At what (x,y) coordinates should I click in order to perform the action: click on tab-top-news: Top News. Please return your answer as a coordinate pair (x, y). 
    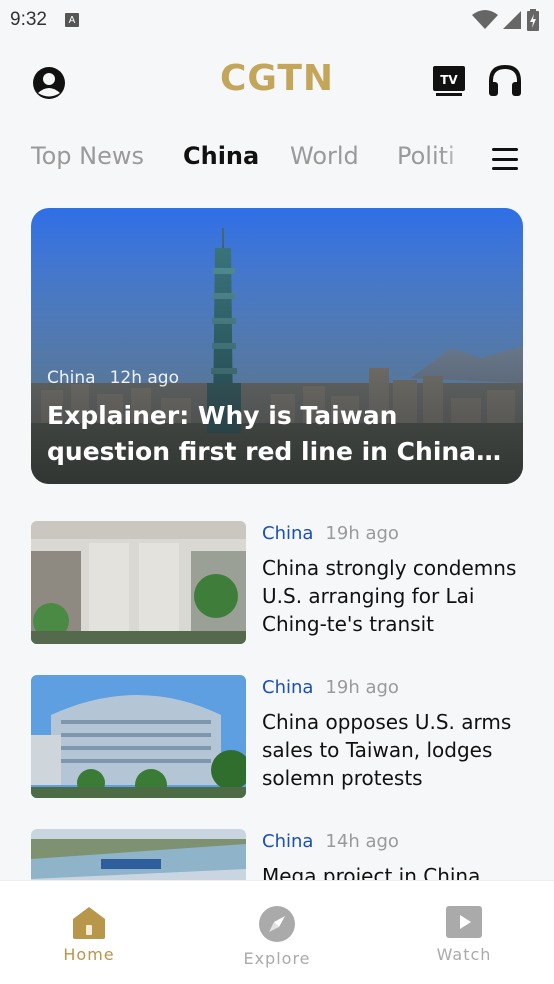
    Looking at the image, I should click on (87, 156).